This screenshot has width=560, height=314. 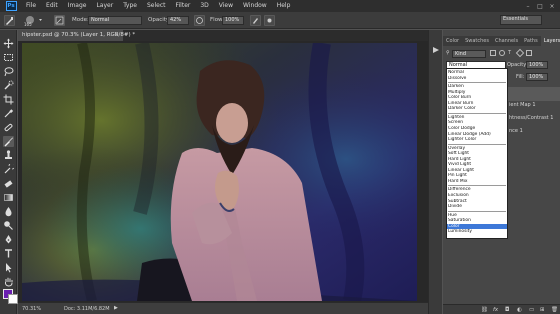 I want to click on blend-mode-option: Dissolve, so click(x=477, y=79).